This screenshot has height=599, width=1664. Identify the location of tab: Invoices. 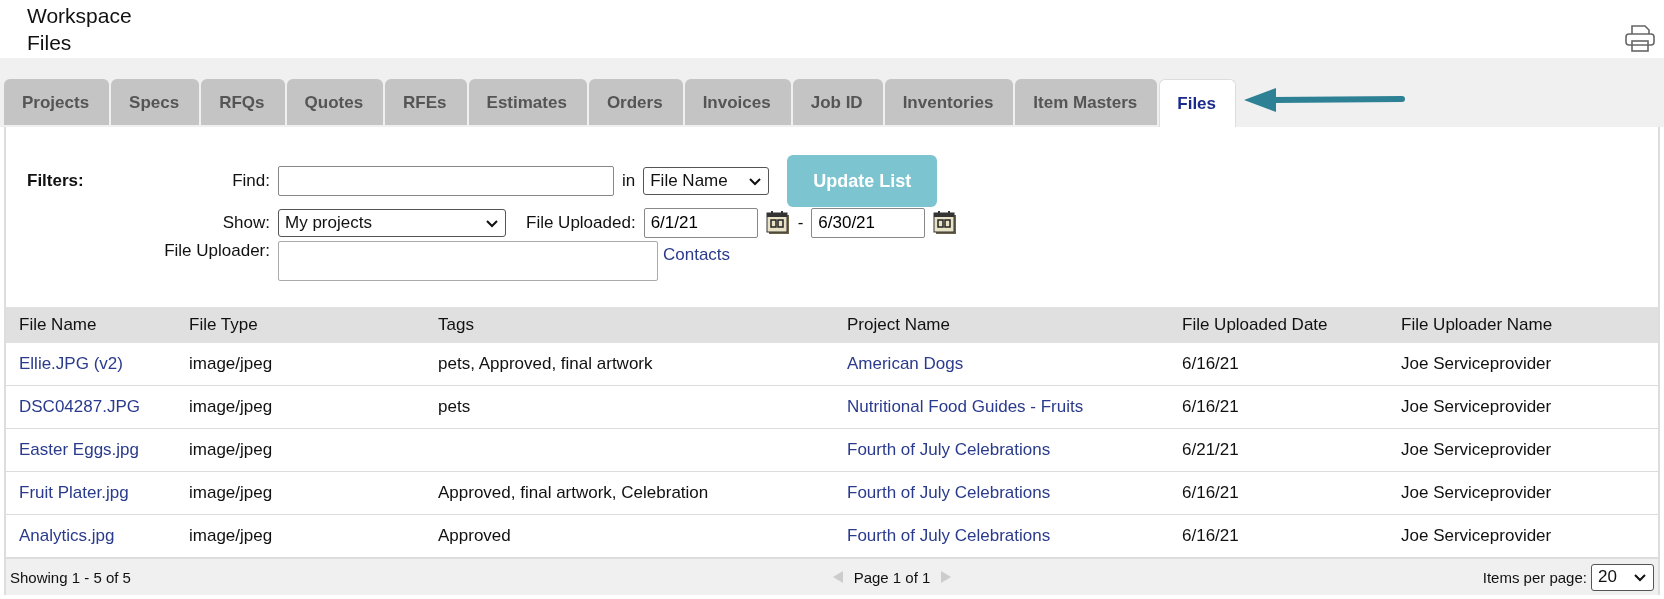
(737, 102).